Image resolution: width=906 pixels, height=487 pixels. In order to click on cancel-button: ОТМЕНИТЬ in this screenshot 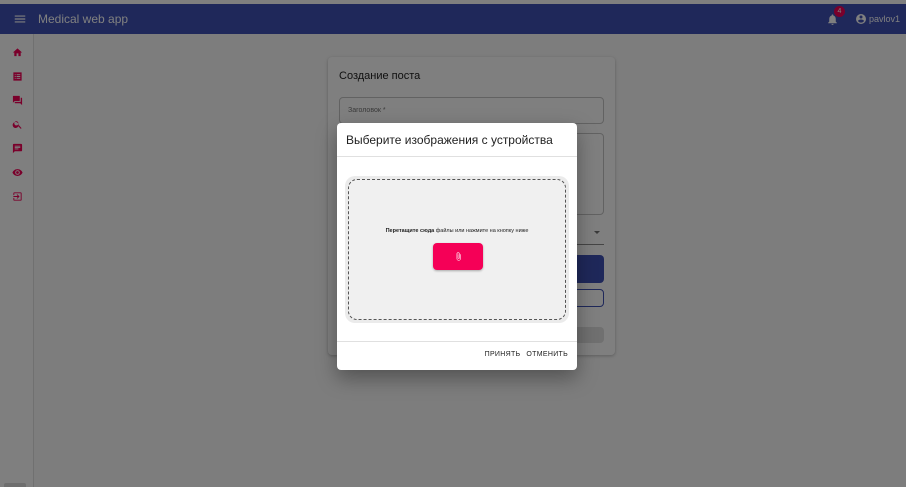, I will do `click(547, 354)`.